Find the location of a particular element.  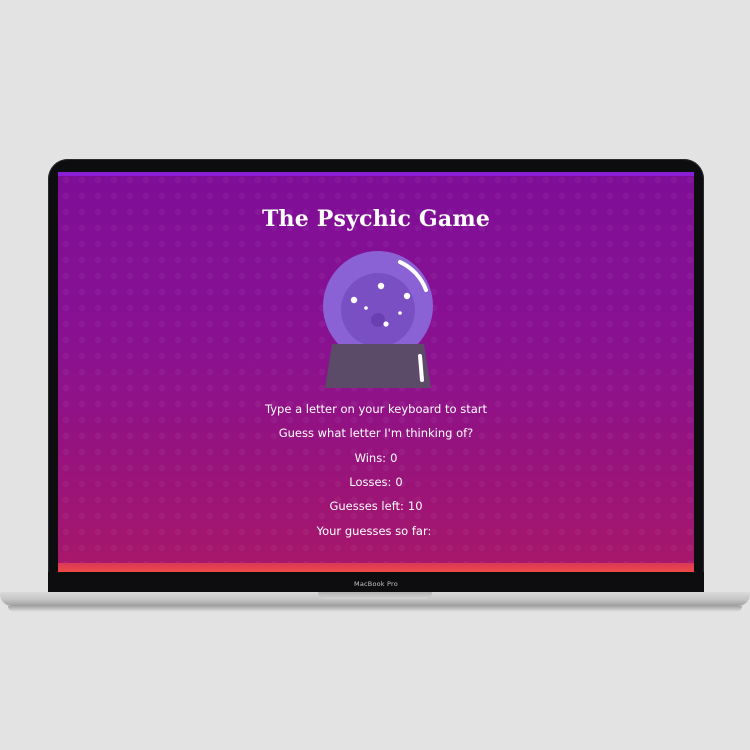

crystal-ball-icon is located at coordinates (378, 319).